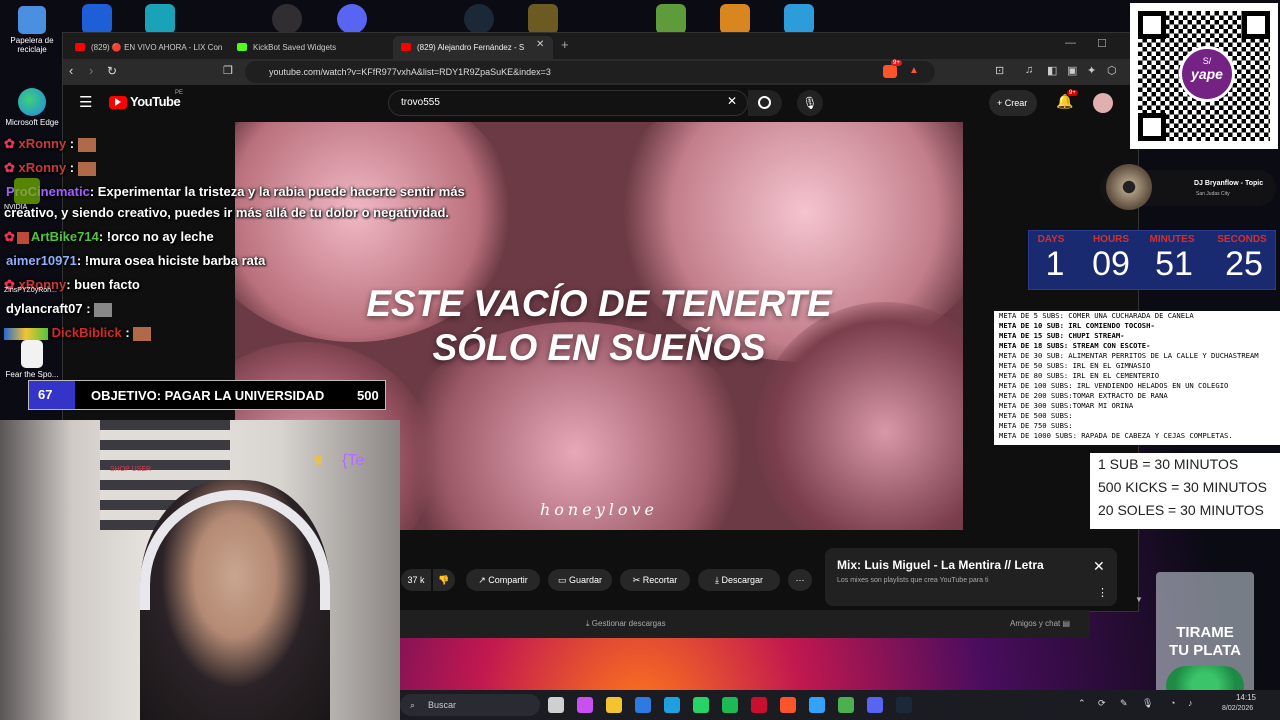 The image size is (1280, 720). Describe the element at coordinates (1112, 70) in the screenshot. I see `vpn-icon: ⬡` at that location.